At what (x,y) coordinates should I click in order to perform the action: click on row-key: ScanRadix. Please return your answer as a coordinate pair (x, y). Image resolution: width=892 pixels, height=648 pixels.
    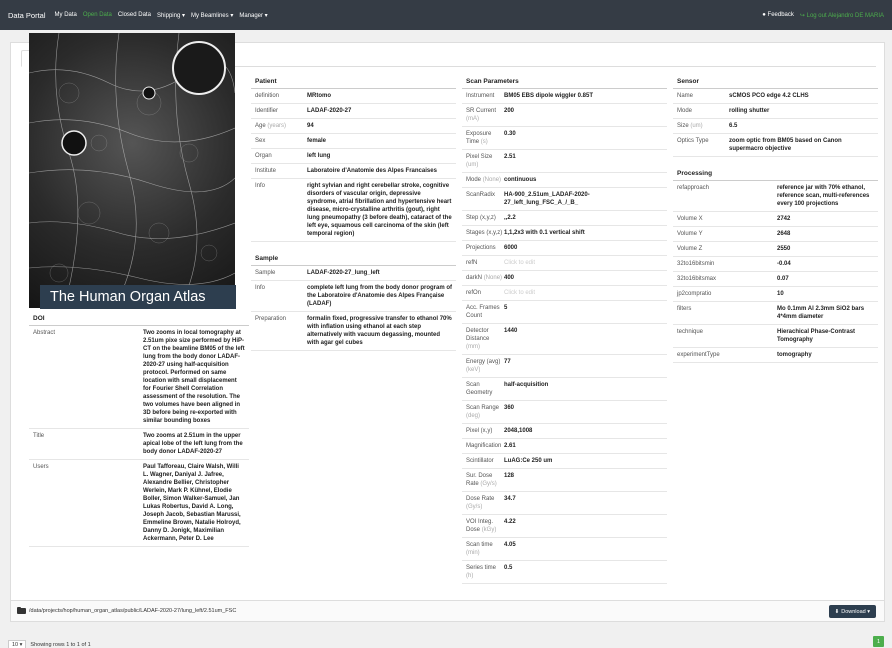
    Looking at the image, I should click on (485, 199).